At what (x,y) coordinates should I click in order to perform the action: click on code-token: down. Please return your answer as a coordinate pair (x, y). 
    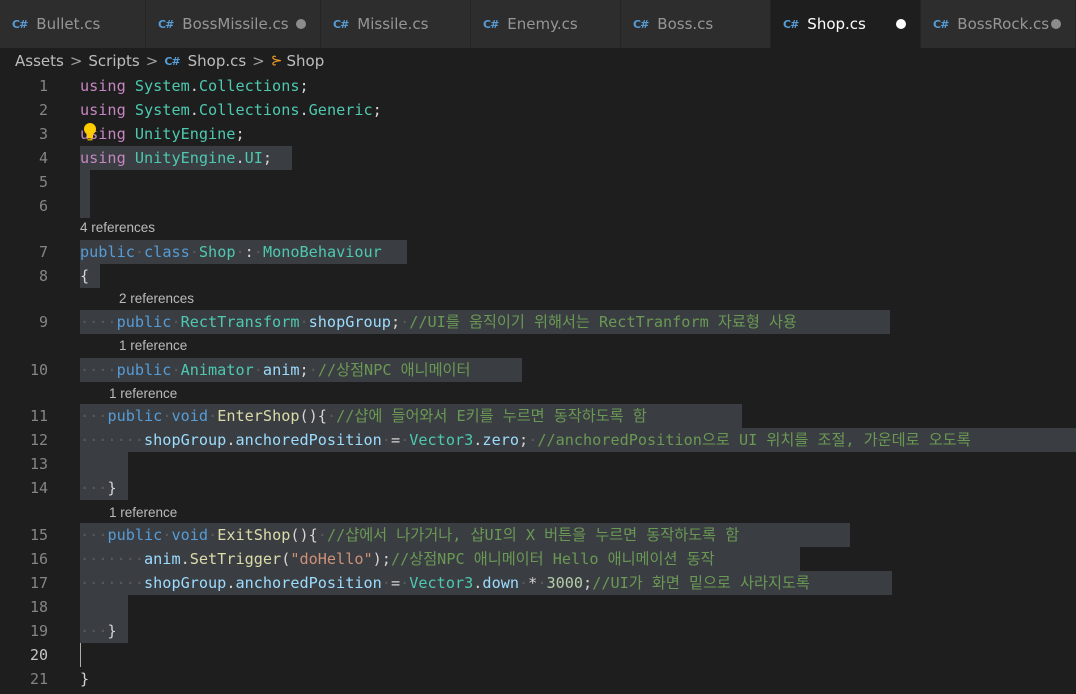
    Looking at the image, I should click on (500, 583).